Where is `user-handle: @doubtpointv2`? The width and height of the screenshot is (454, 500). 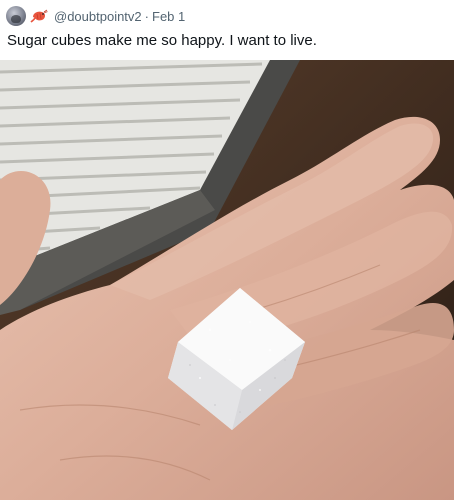 user-handle: @doubtpointv2 is located at coordinates (98, 16).